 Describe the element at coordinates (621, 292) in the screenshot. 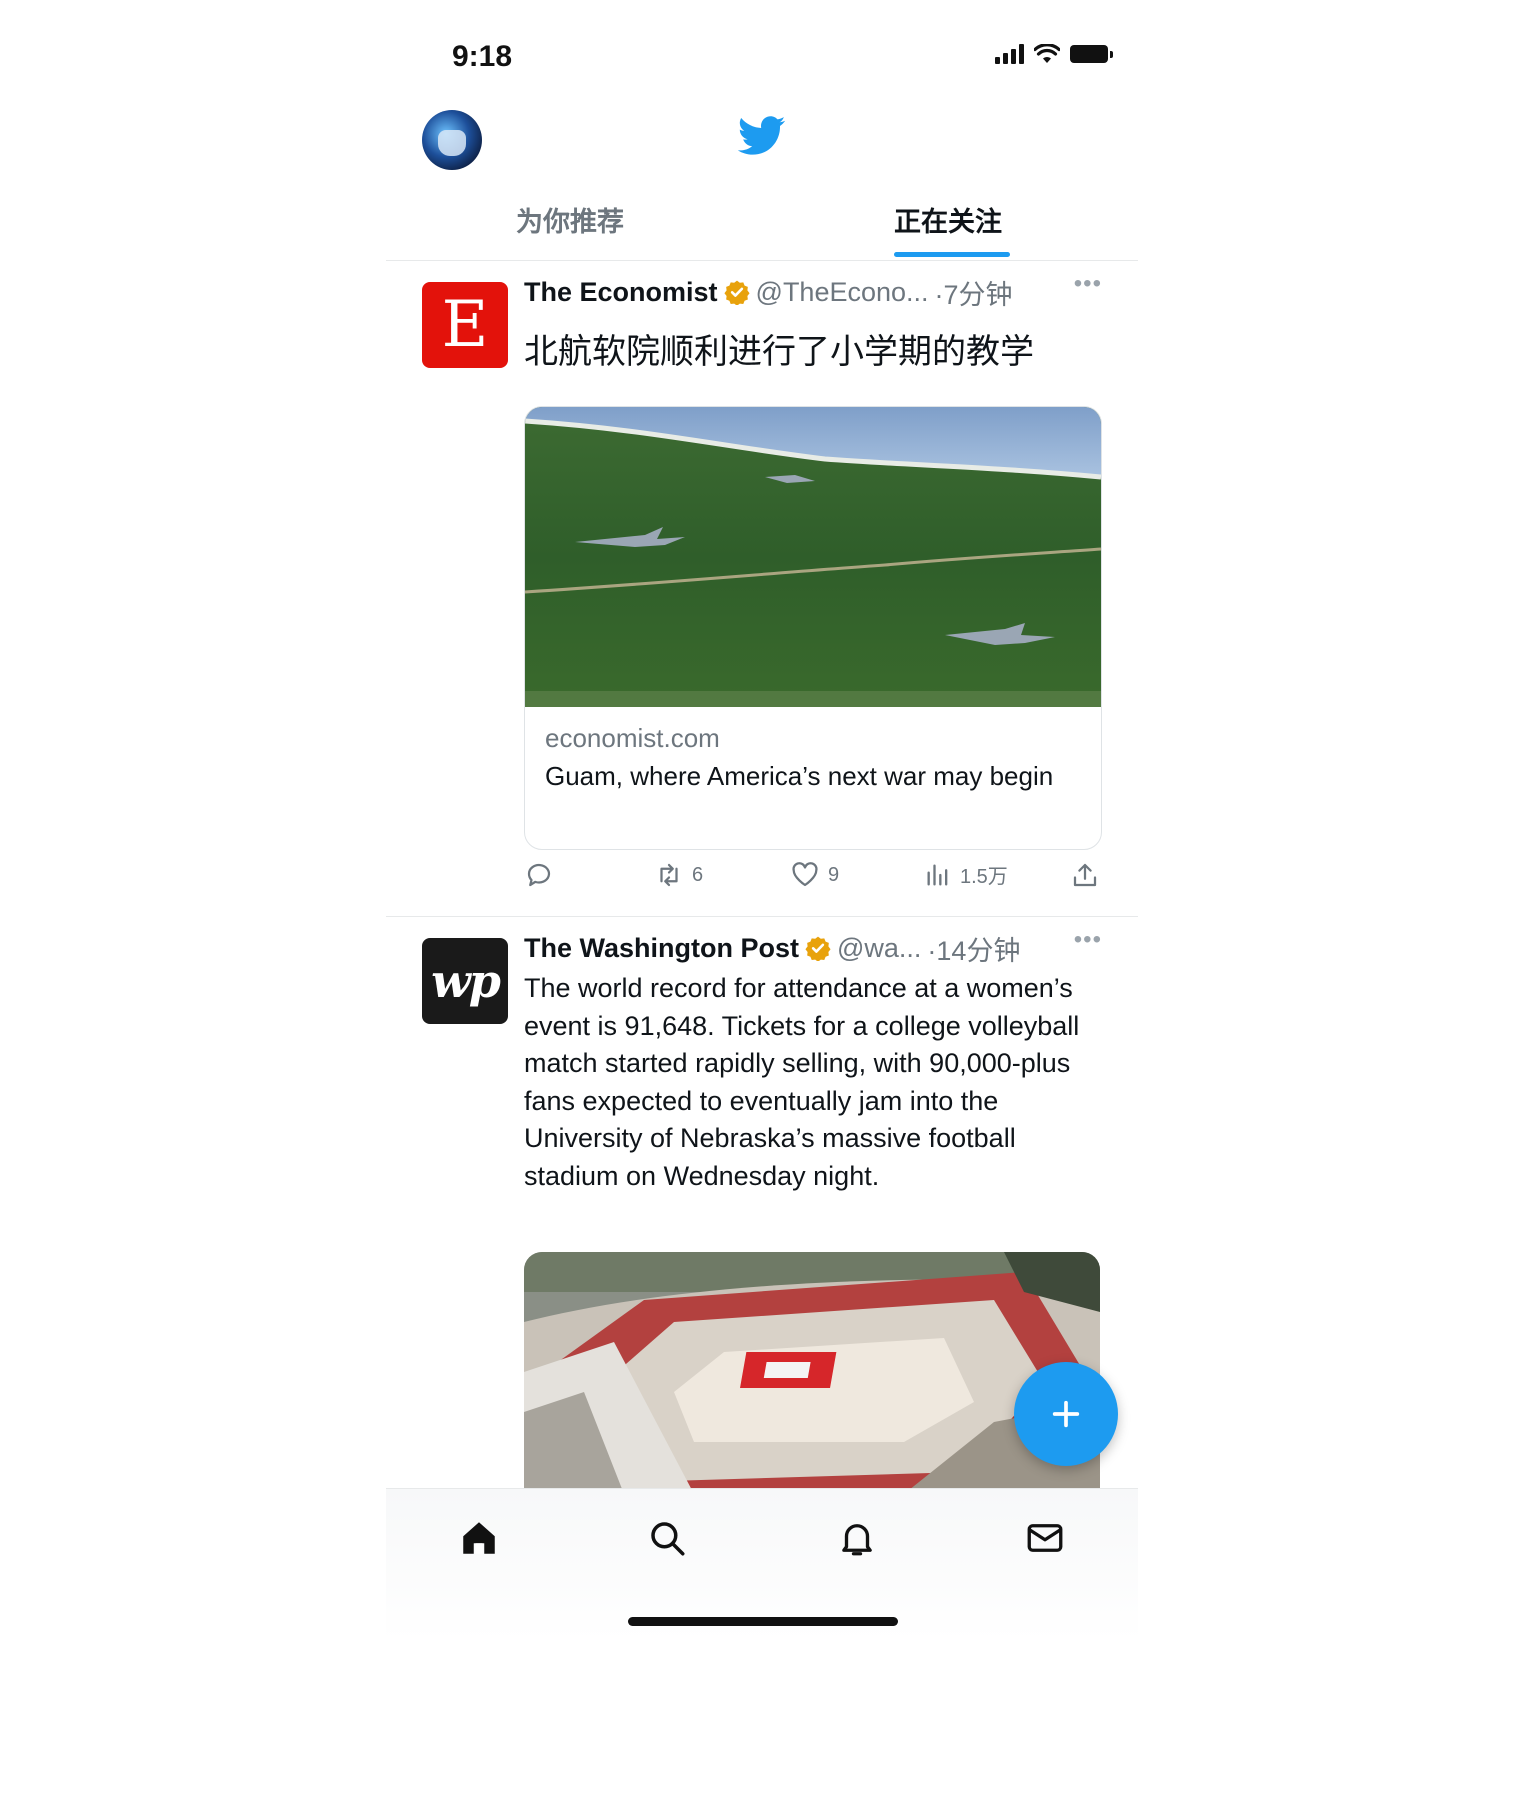

I see `tweet-author-name: The Economist` at that location.